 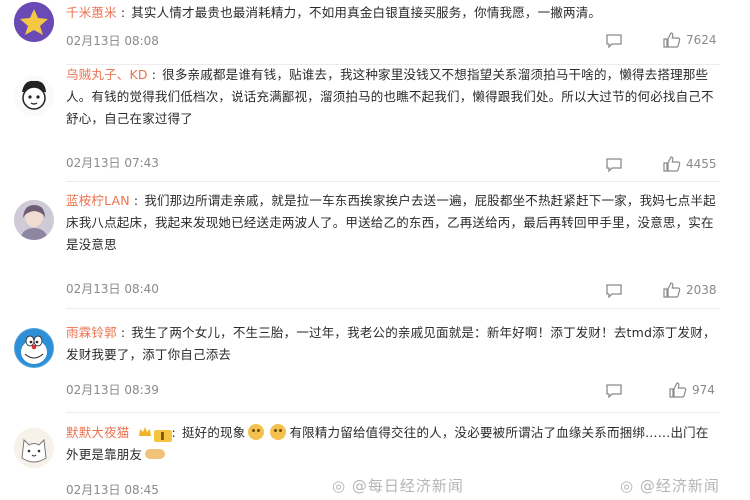 I want to click on timestamp: 02月13日 08:39, so click(x=112, y=390).